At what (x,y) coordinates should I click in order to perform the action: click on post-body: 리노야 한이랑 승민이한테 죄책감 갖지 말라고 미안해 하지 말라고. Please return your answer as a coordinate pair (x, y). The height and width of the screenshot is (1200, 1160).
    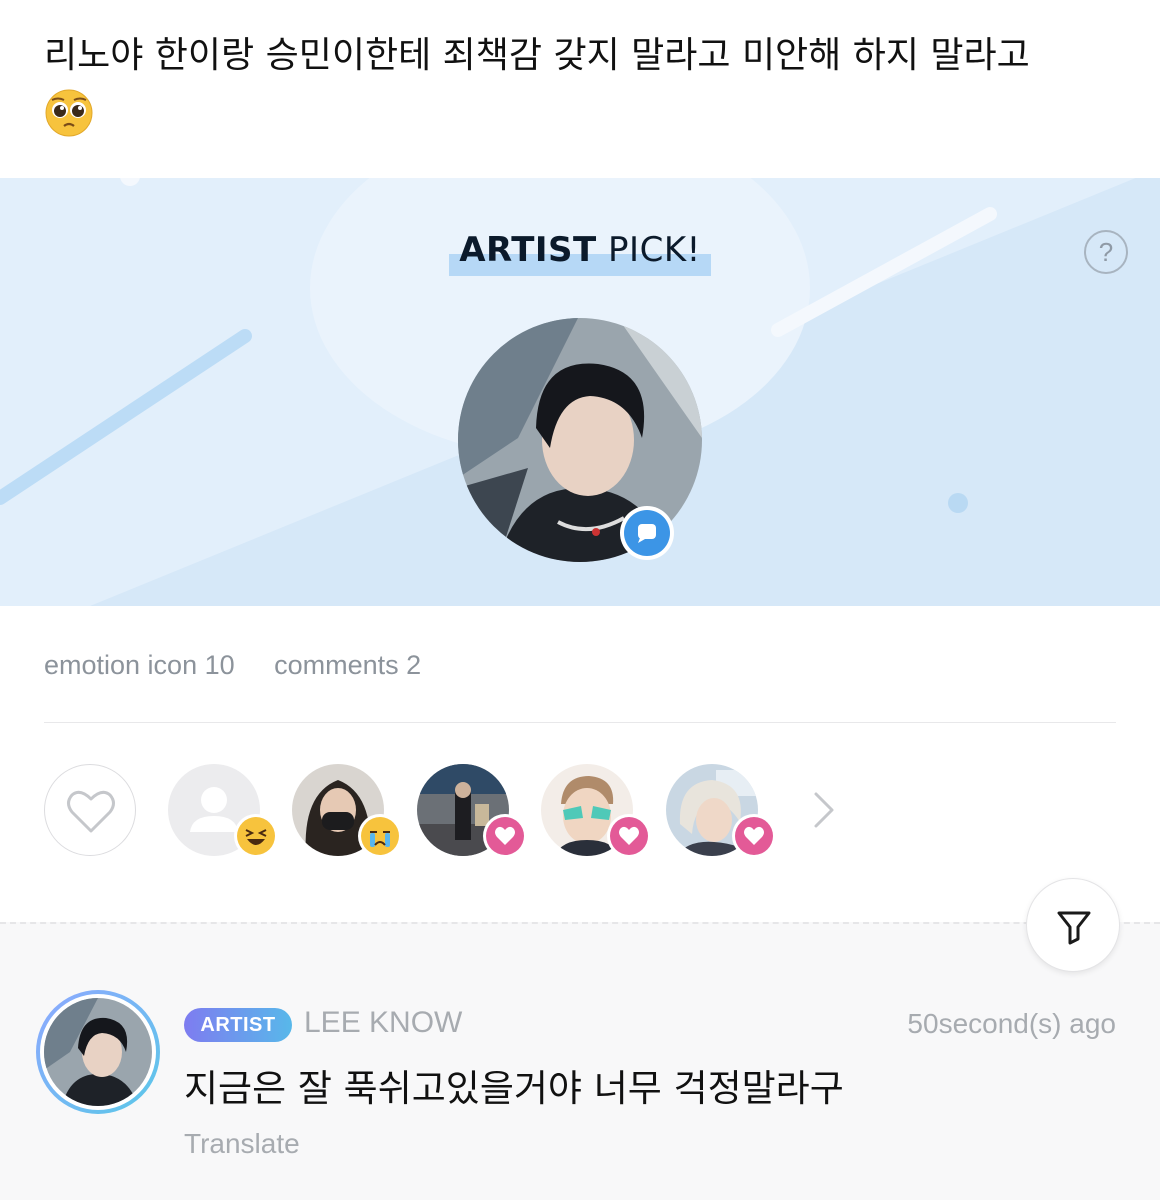
    Looking at the image, I should click on (584, 84).